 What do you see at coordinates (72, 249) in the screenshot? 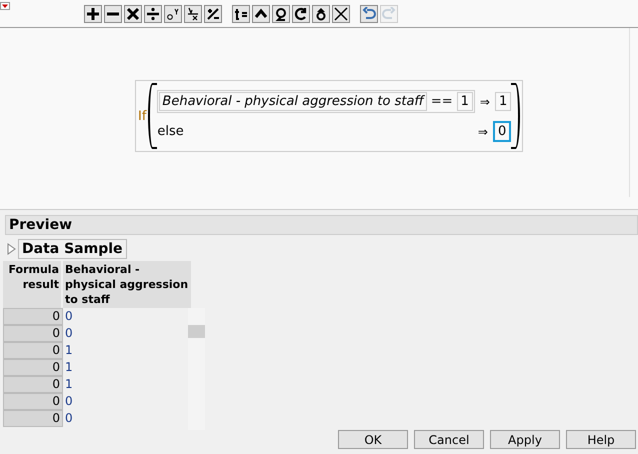
I see `data-sample-header: Data Sample` at bounding box center [72, 249].